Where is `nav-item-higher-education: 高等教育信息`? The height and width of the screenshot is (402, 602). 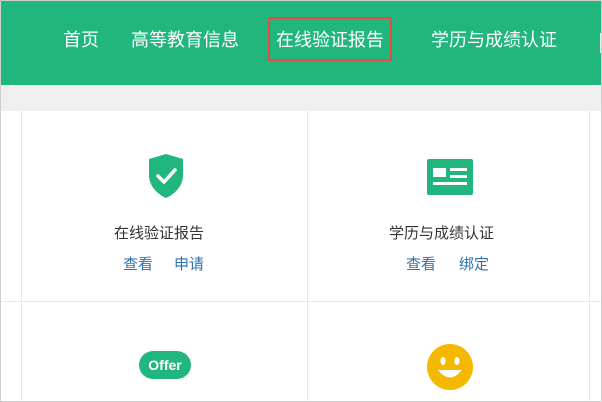 nav-item-higher-education: 高等教育信息 is located at coordinates (185, 41).